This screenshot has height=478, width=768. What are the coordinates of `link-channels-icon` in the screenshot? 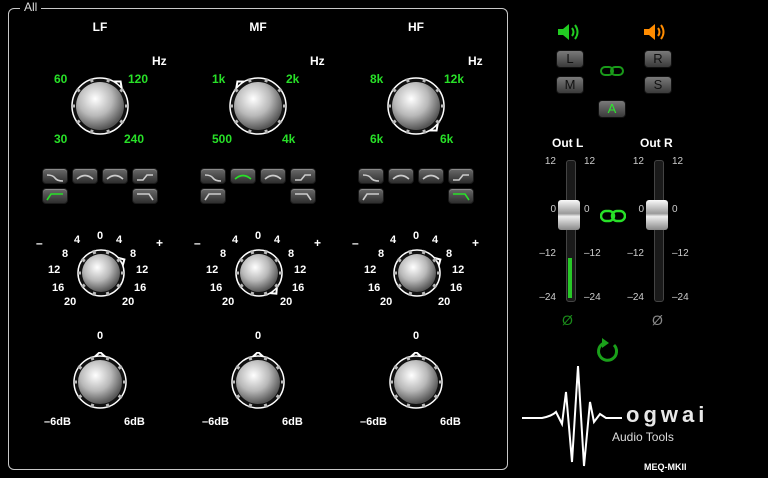 It's located at (612, 71).